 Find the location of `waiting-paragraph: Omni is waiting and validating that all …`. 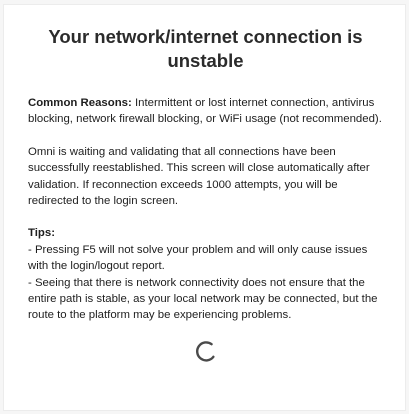

waiting-paragraph: Omni is waiting and validating that all … is located at coordinates (199, 176).